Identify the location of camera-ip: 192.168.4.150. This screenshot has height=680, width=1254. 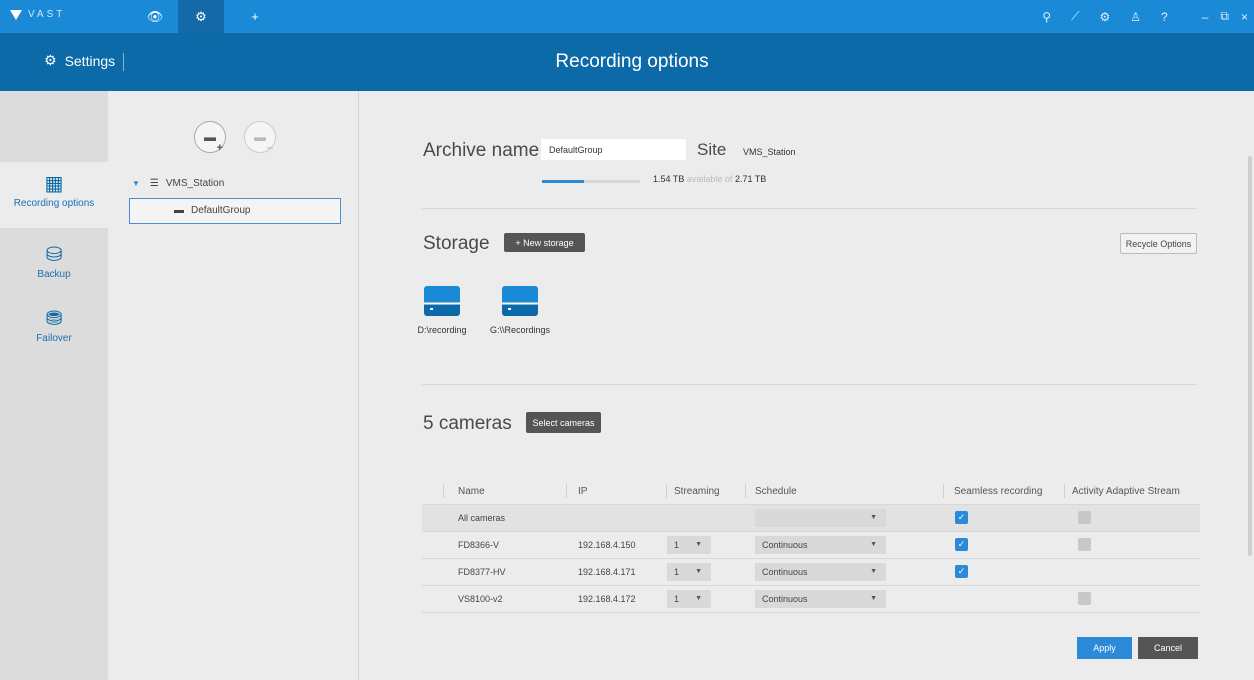
(607, 545).